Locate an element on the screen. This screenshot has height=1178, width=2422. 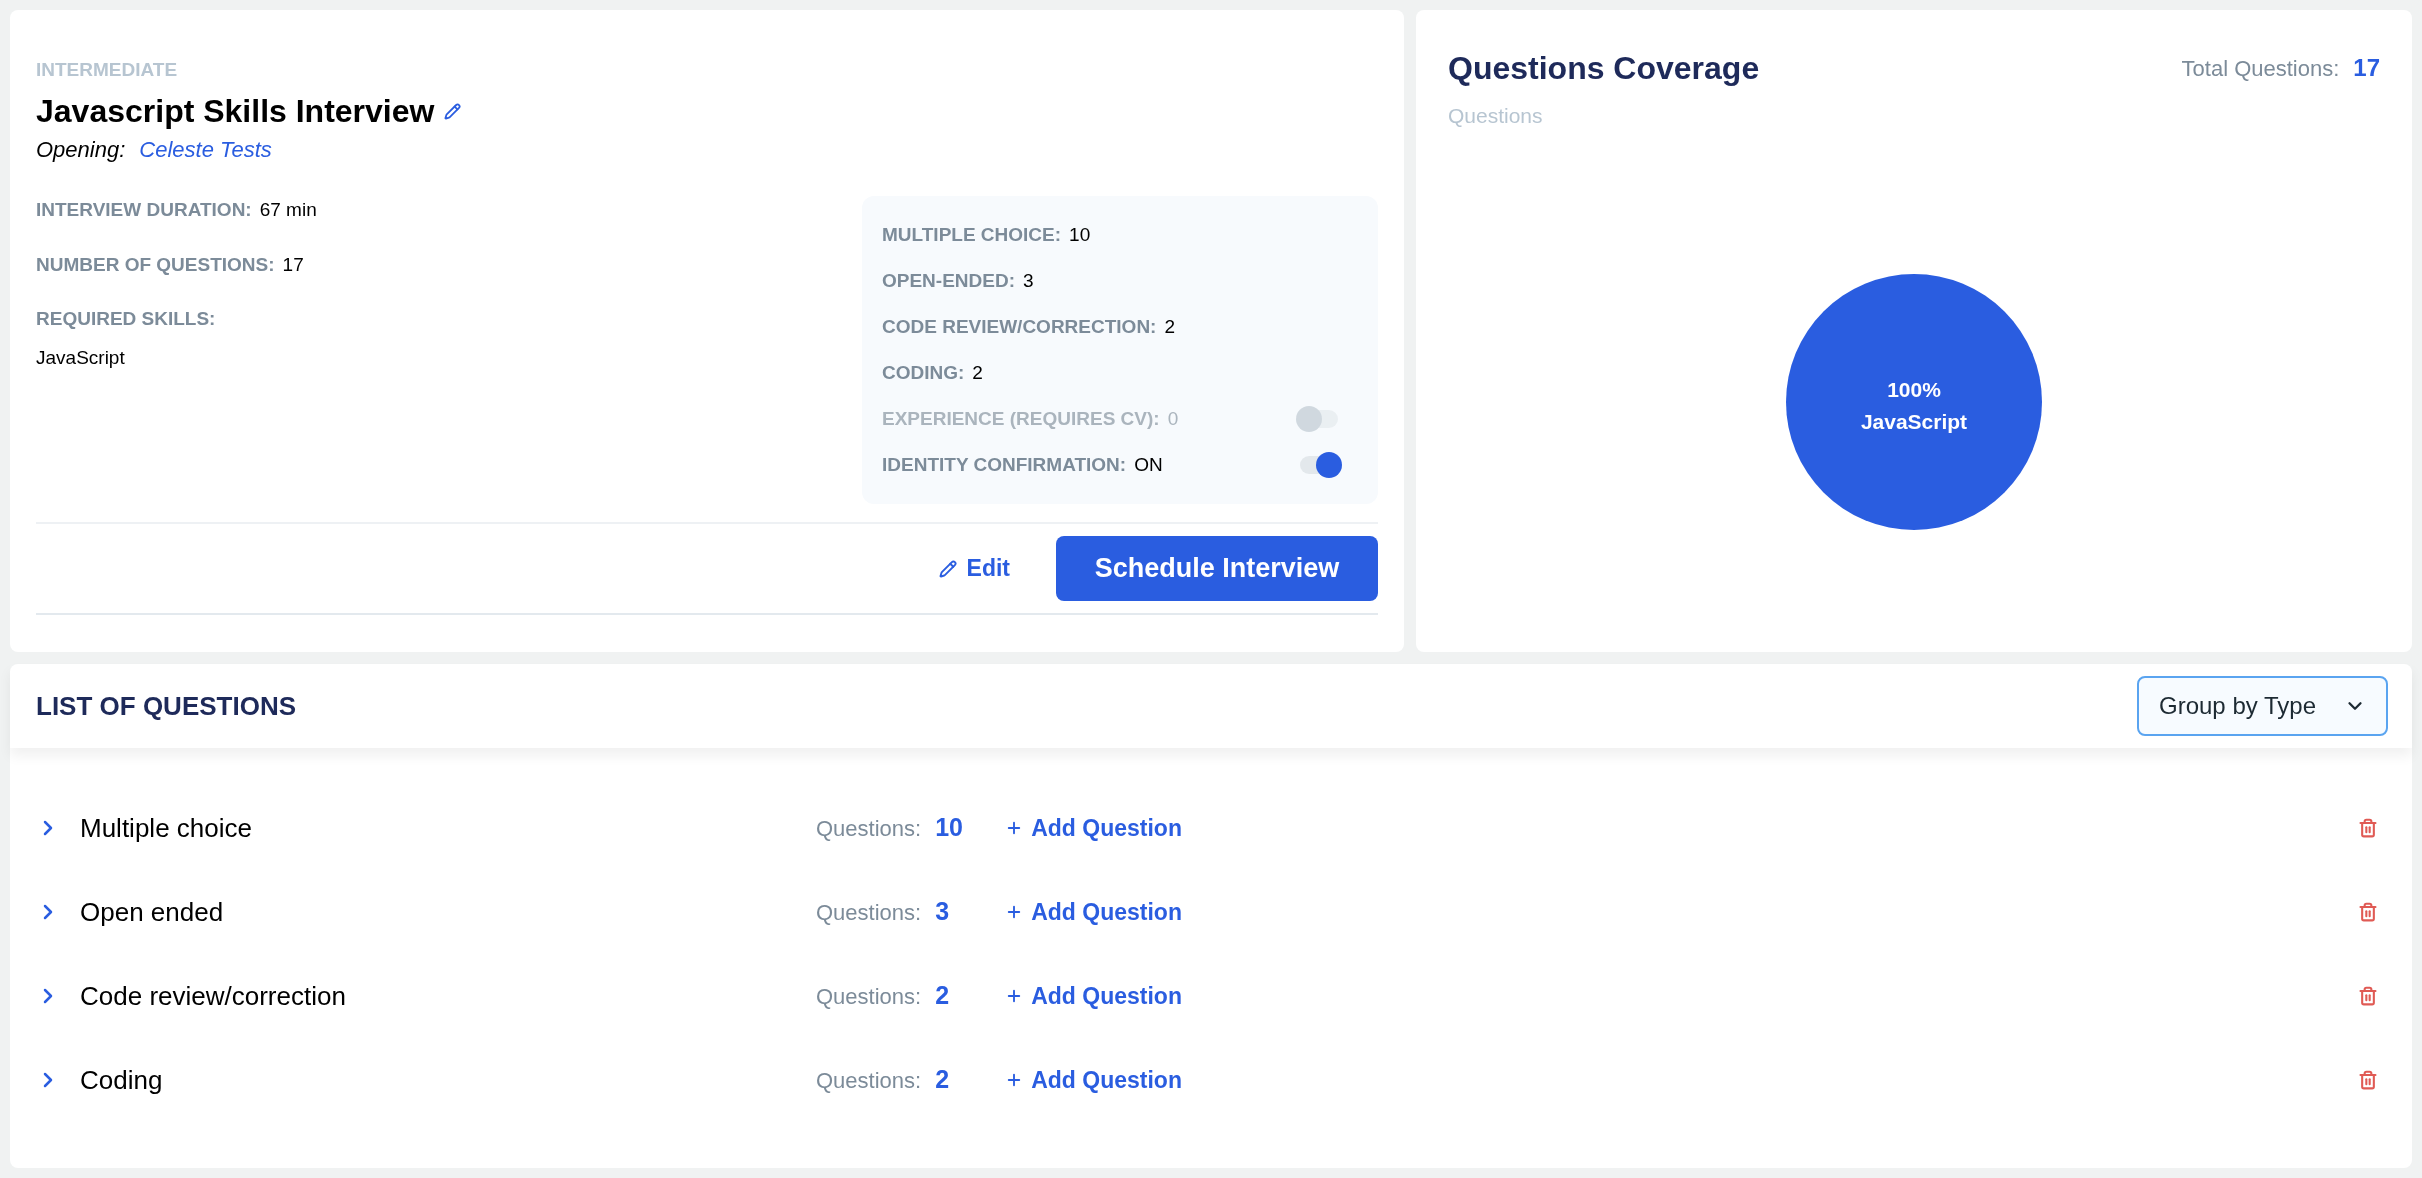
level-label: INTERMEDIATE is located at coordinates (107, 69).